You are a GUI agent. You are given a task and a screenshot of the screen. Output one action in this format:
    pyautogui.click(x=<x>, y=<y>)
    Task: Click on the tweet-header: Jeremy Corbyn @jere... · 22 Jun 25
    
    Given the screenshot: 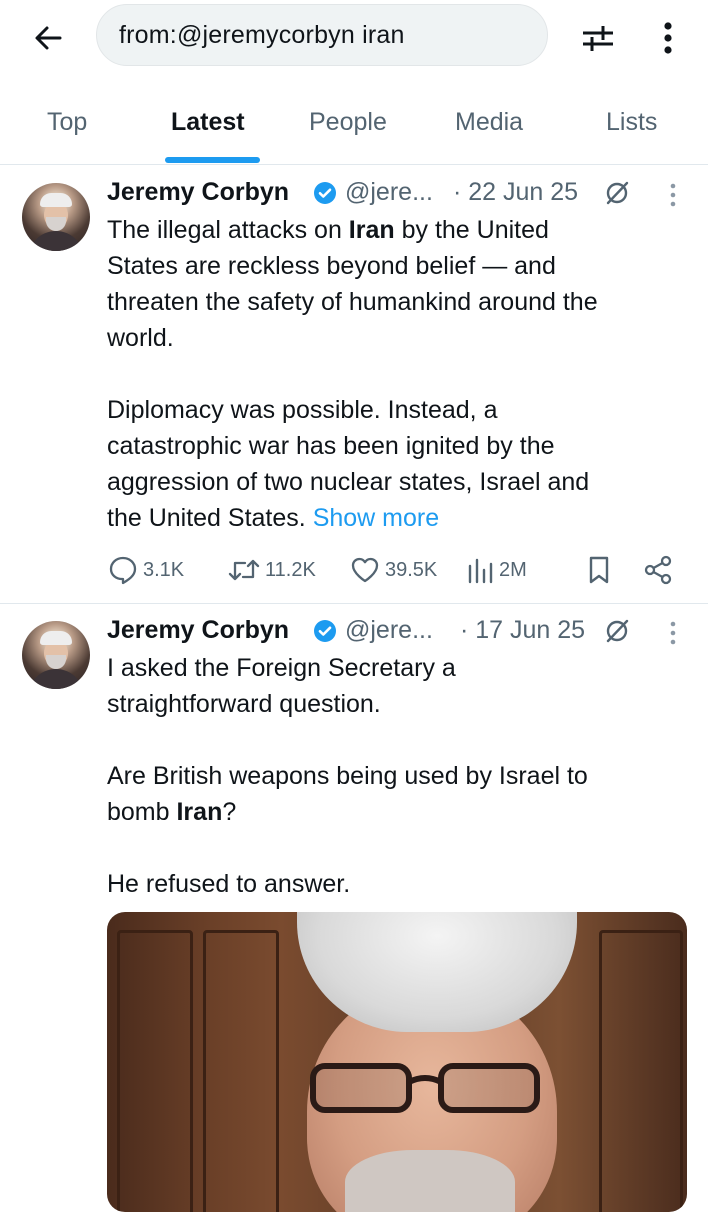 What is the action you would take?
    pyautogui.click(x=397, y=196)
    